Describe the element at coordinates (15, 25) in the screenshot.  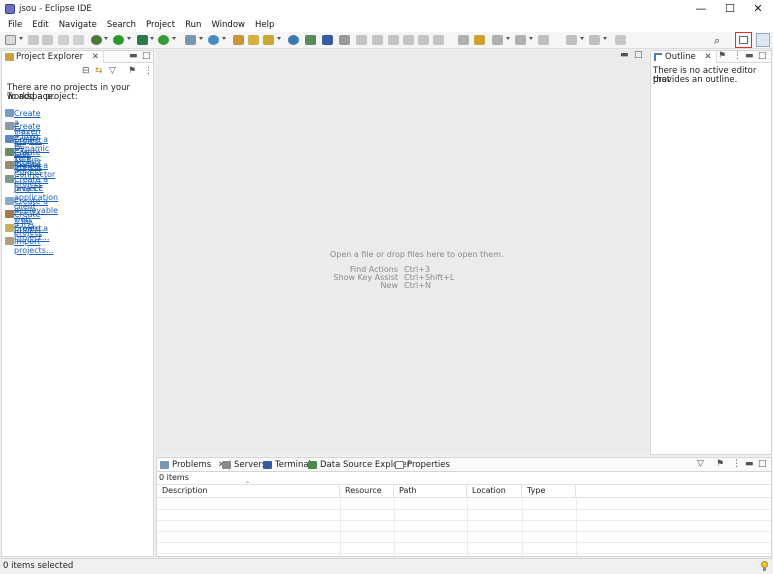
I see `menu-file: File` at that location.